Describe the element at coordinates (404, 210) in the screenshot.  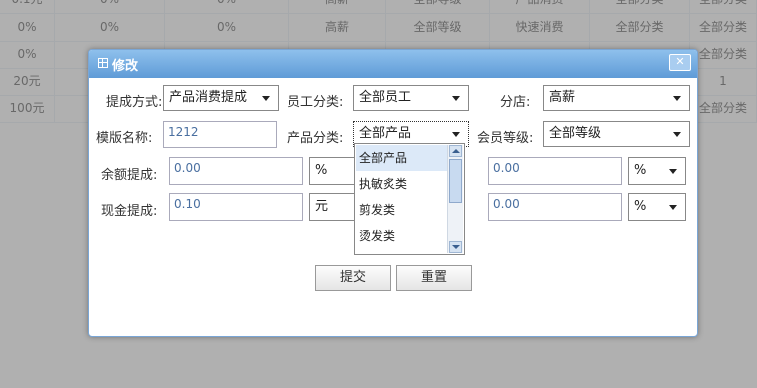
I see `dropdown-option: 剪发类` at that location.